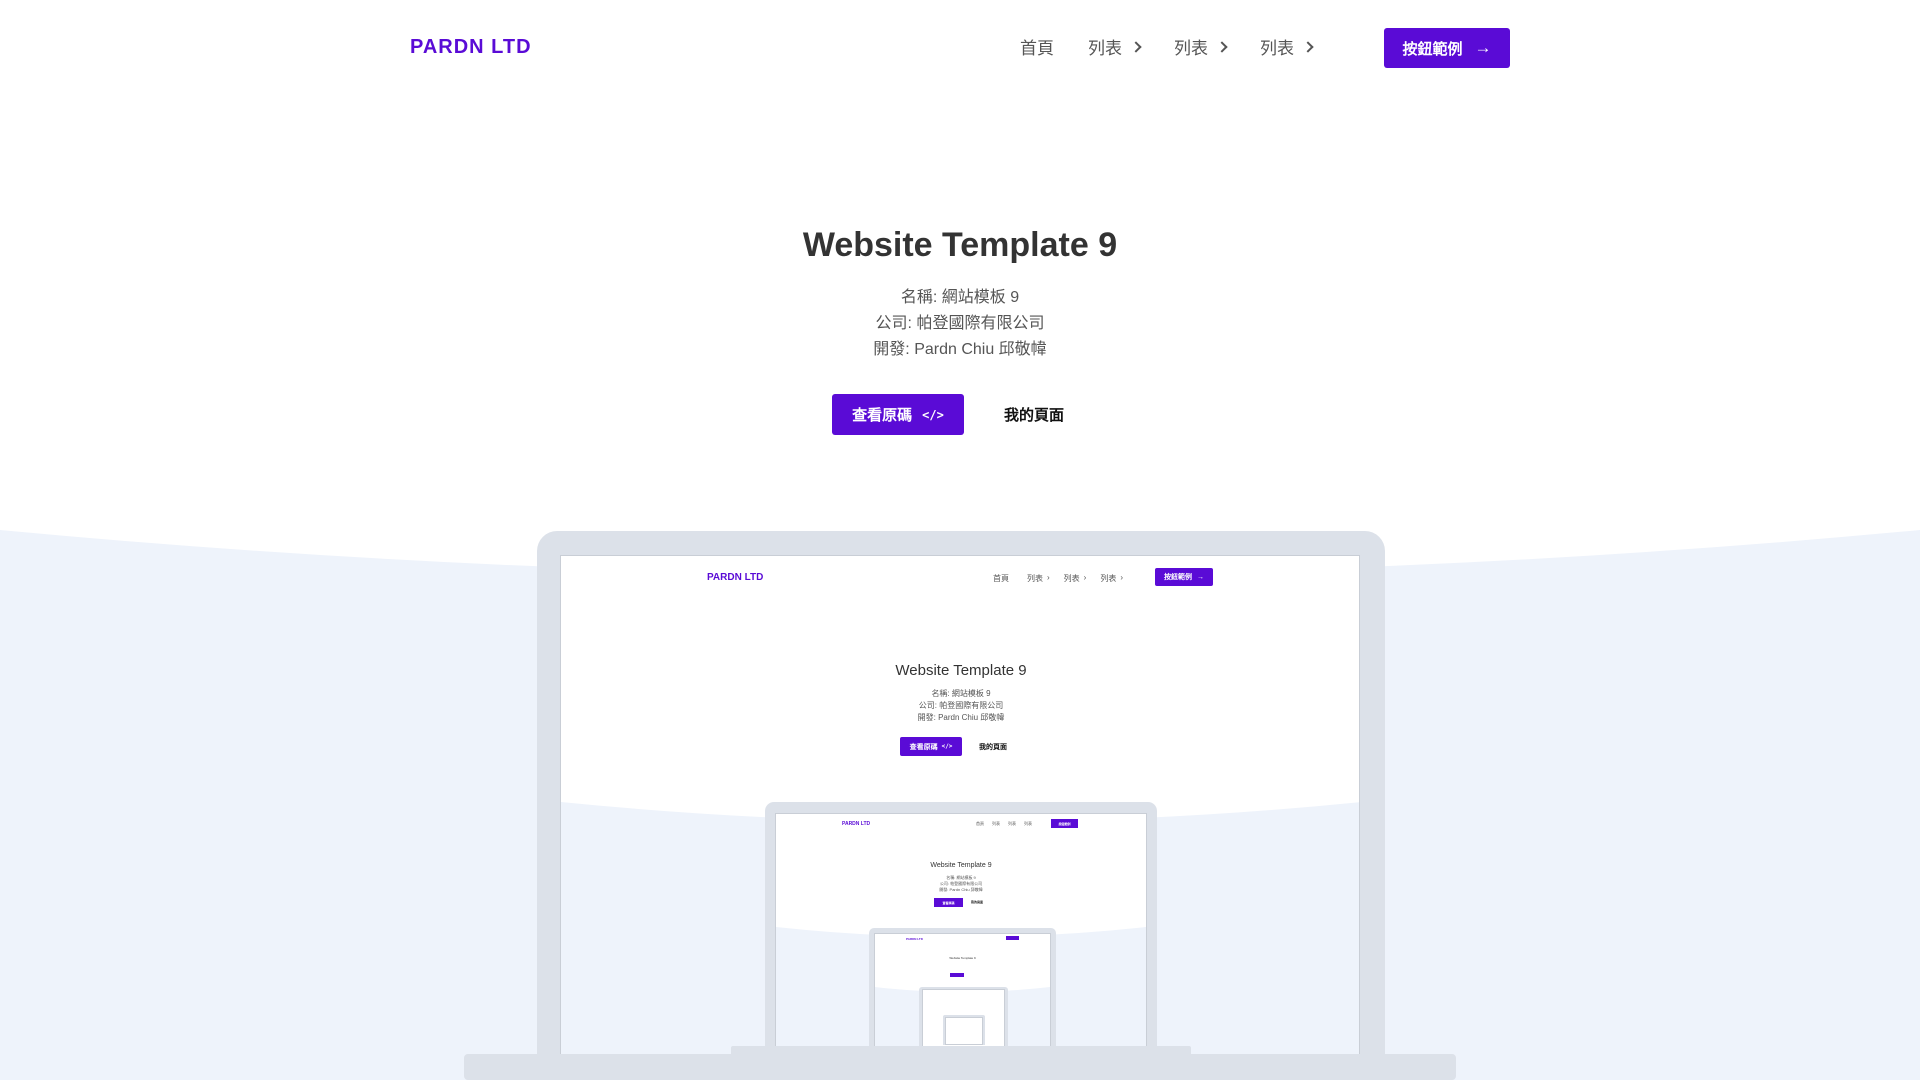 The height and width of the screenshot is (1080, 1920). I want to click on preview-meta-line: 開發: Pardn Chiu 邱敬幃, so click(961, 717).